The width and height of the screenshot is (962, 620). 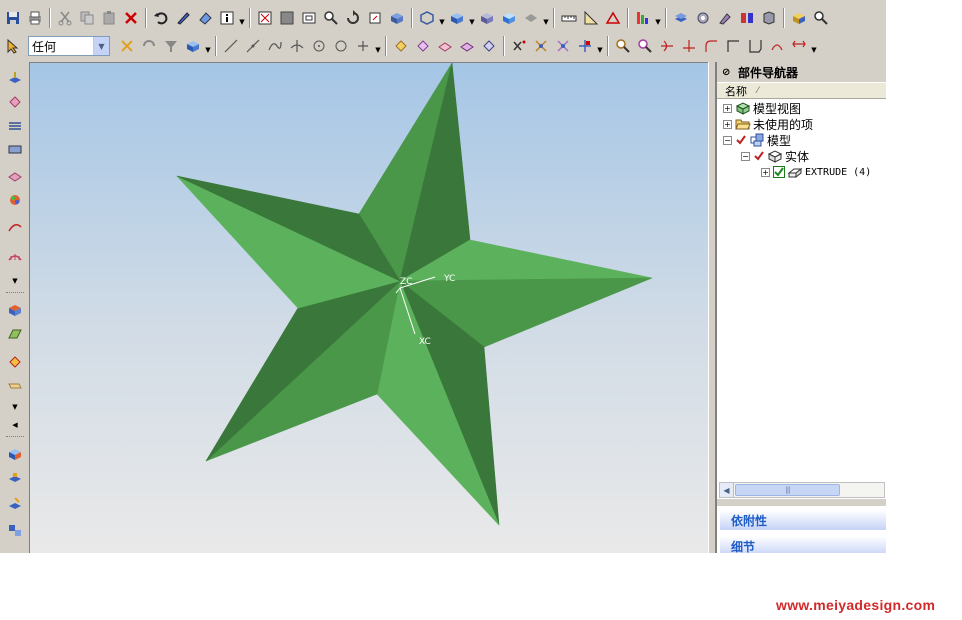 I want to click on edges-dropdown-icon: ▼, so click(x=546, y=18).